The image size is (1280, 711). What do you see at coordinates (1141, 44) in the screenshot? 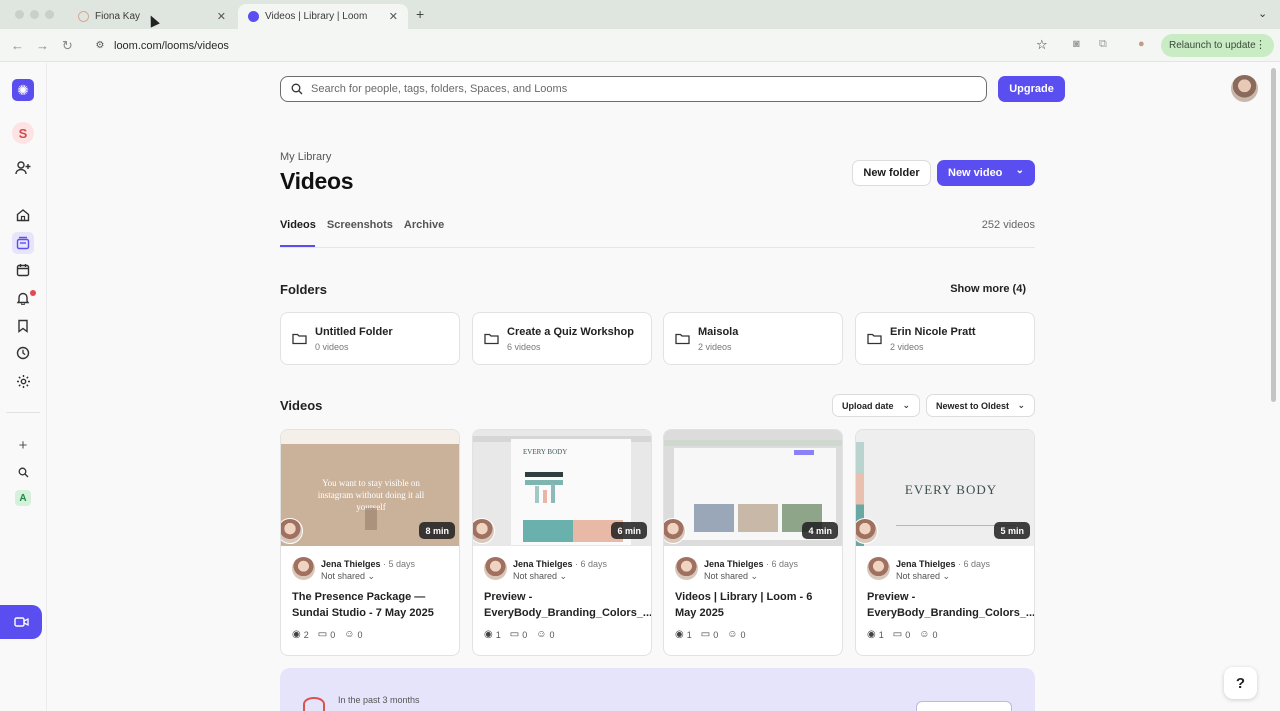
I see `profile-icon: ●` at bounding box center [1141, 44].